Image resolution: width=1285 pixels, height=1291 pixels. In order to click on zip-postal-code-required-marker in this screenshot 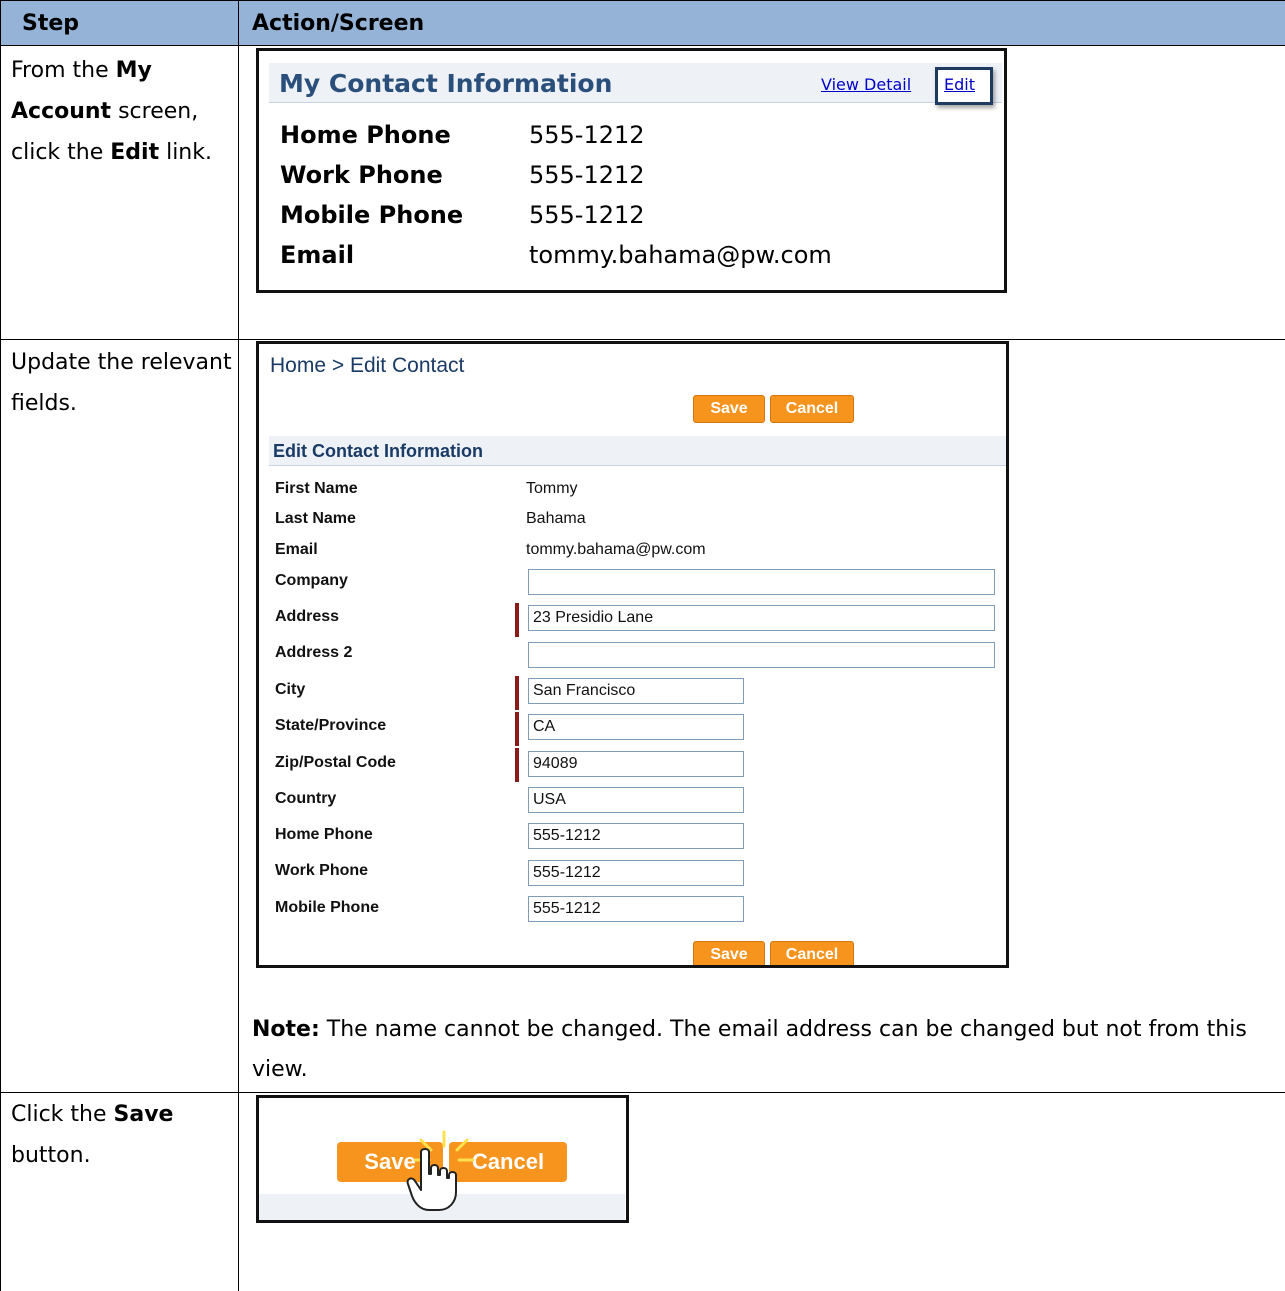, I will do `click(517, 765)`.